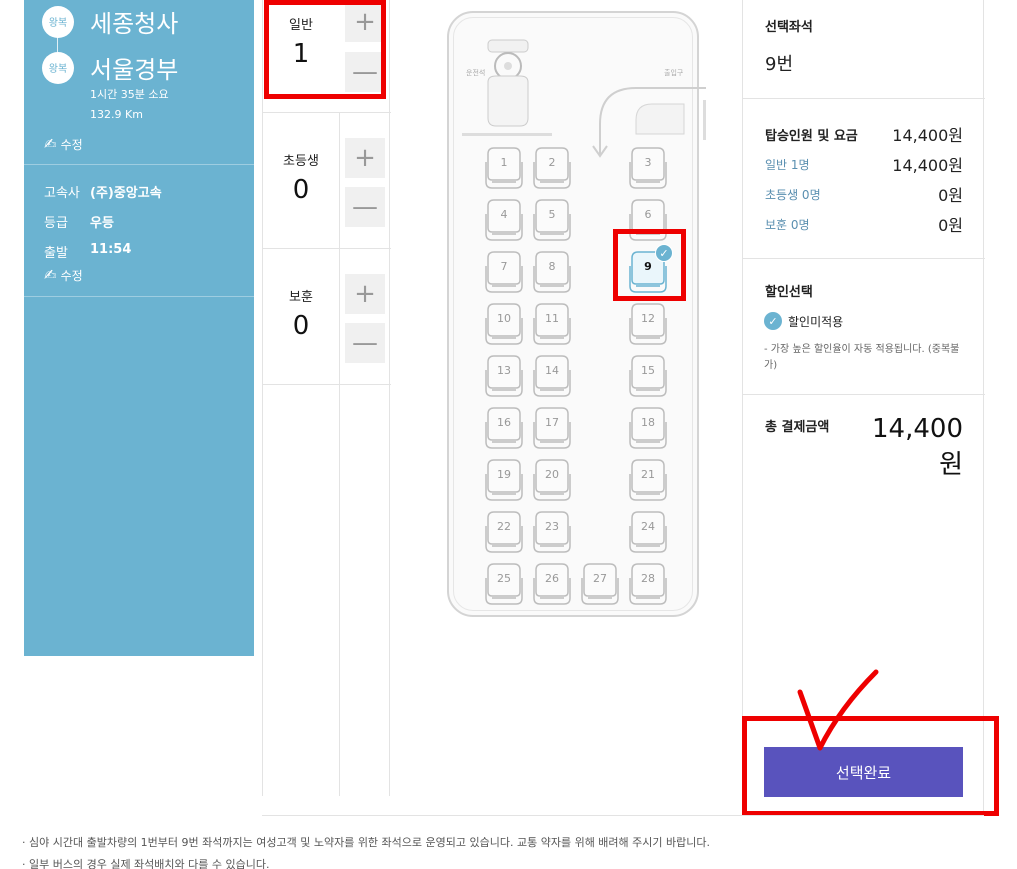 The width and height of the screenshot is (1017, 869). Describe the element at coordinates (146, 863) in the screenshot. I see `notice-line: · 일부 버스의 경우 실제 좌석배치와 다를 수 있습니다.` at that location.